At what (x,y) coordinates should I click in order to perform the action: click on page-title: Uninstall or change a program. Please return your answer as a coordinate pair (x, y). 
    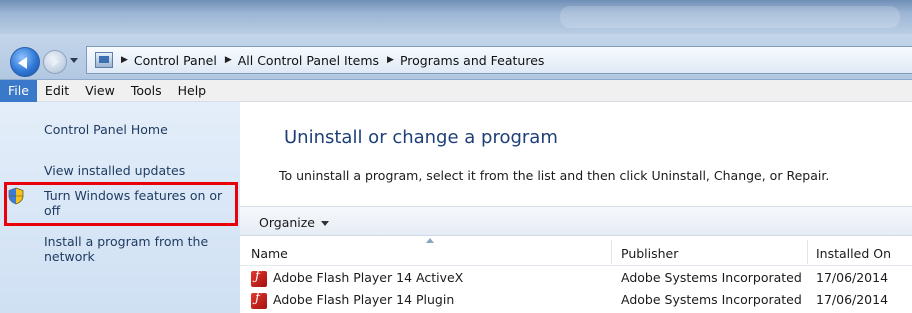
    Looking at the image, I should click on (421, 137).